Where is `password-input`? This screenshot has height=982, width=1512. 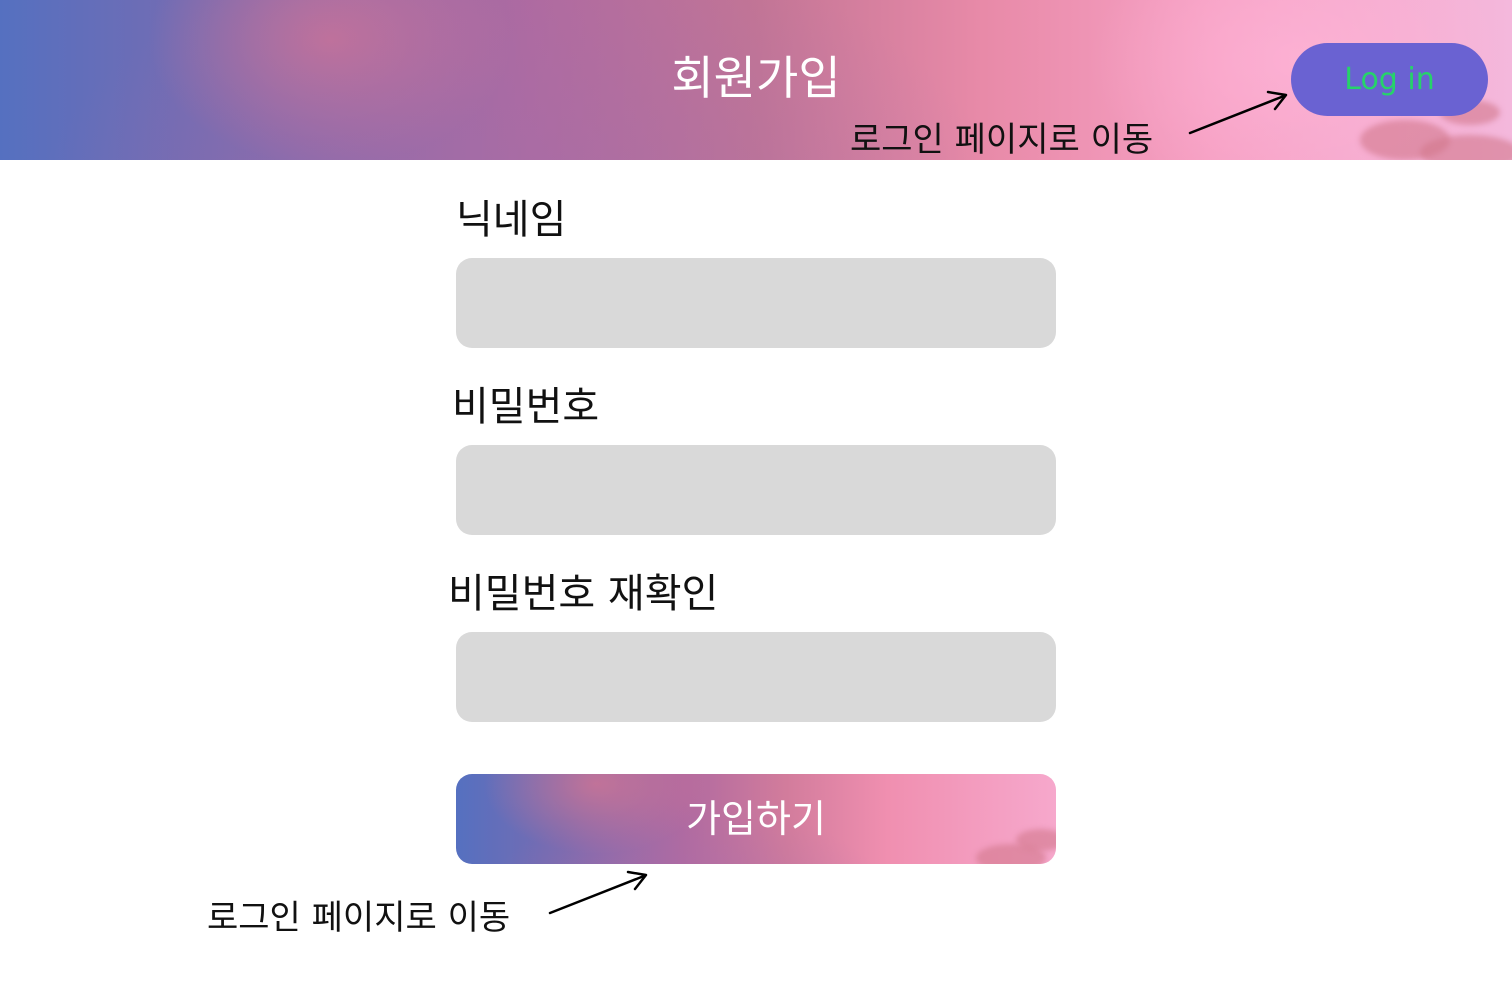 password-input is located at coordinates (756, 490).